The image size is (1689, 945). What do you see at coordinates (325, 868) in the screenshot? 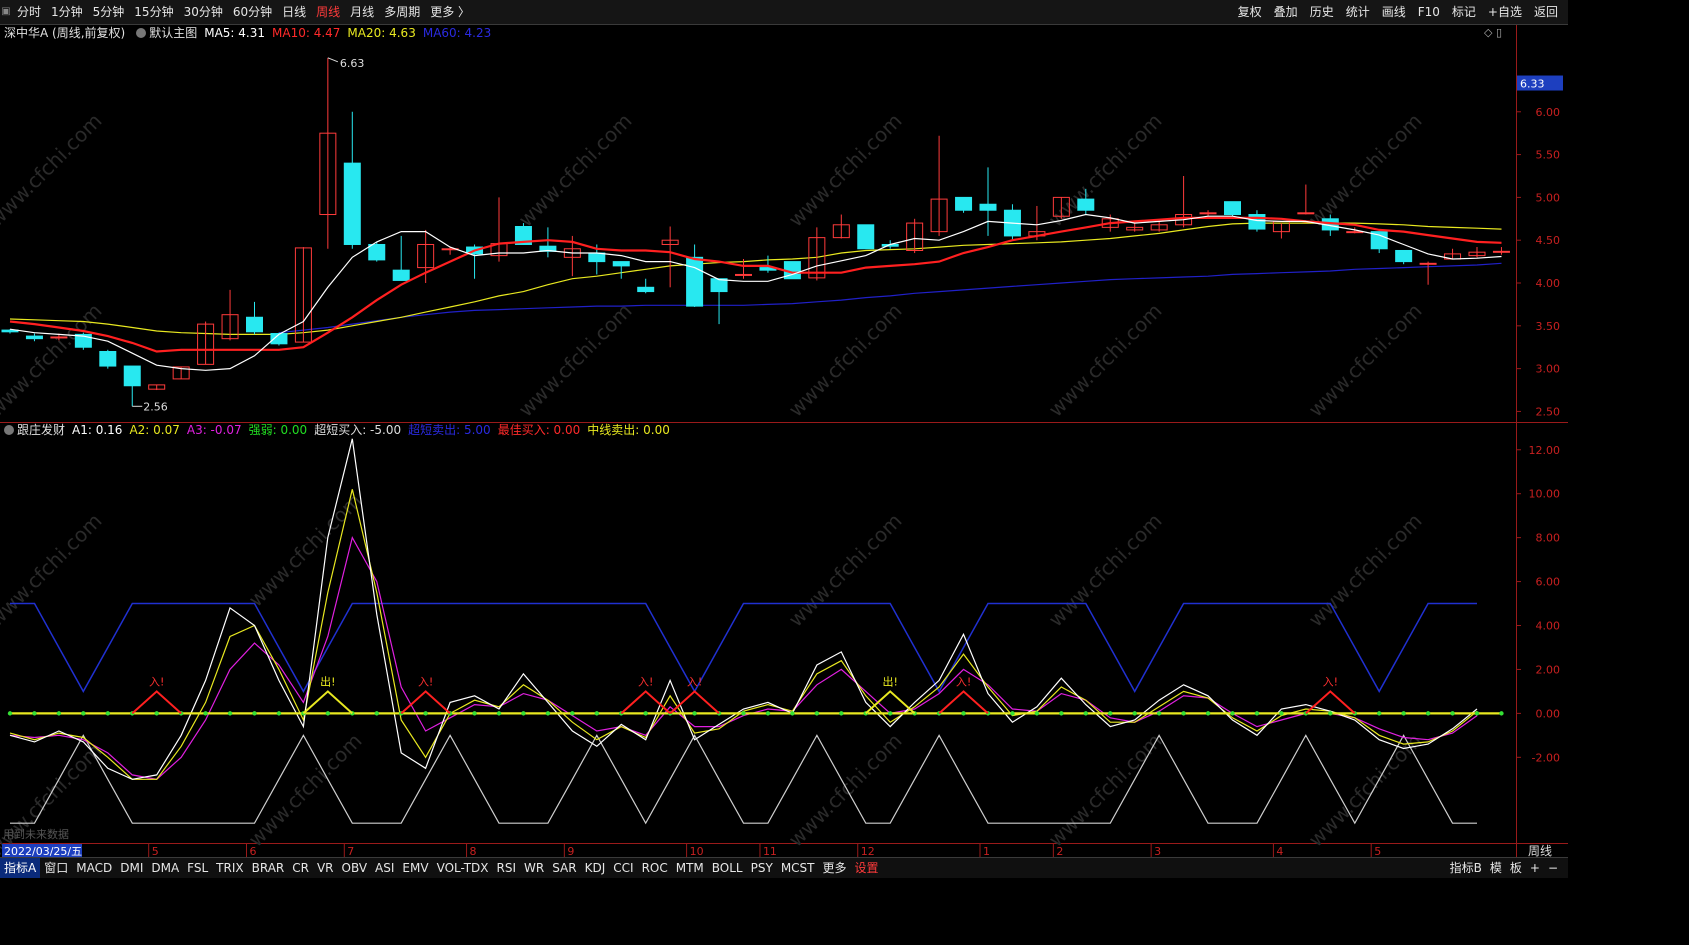
I see `indicator-tab-9: VR` at bounding box center [325, 868].